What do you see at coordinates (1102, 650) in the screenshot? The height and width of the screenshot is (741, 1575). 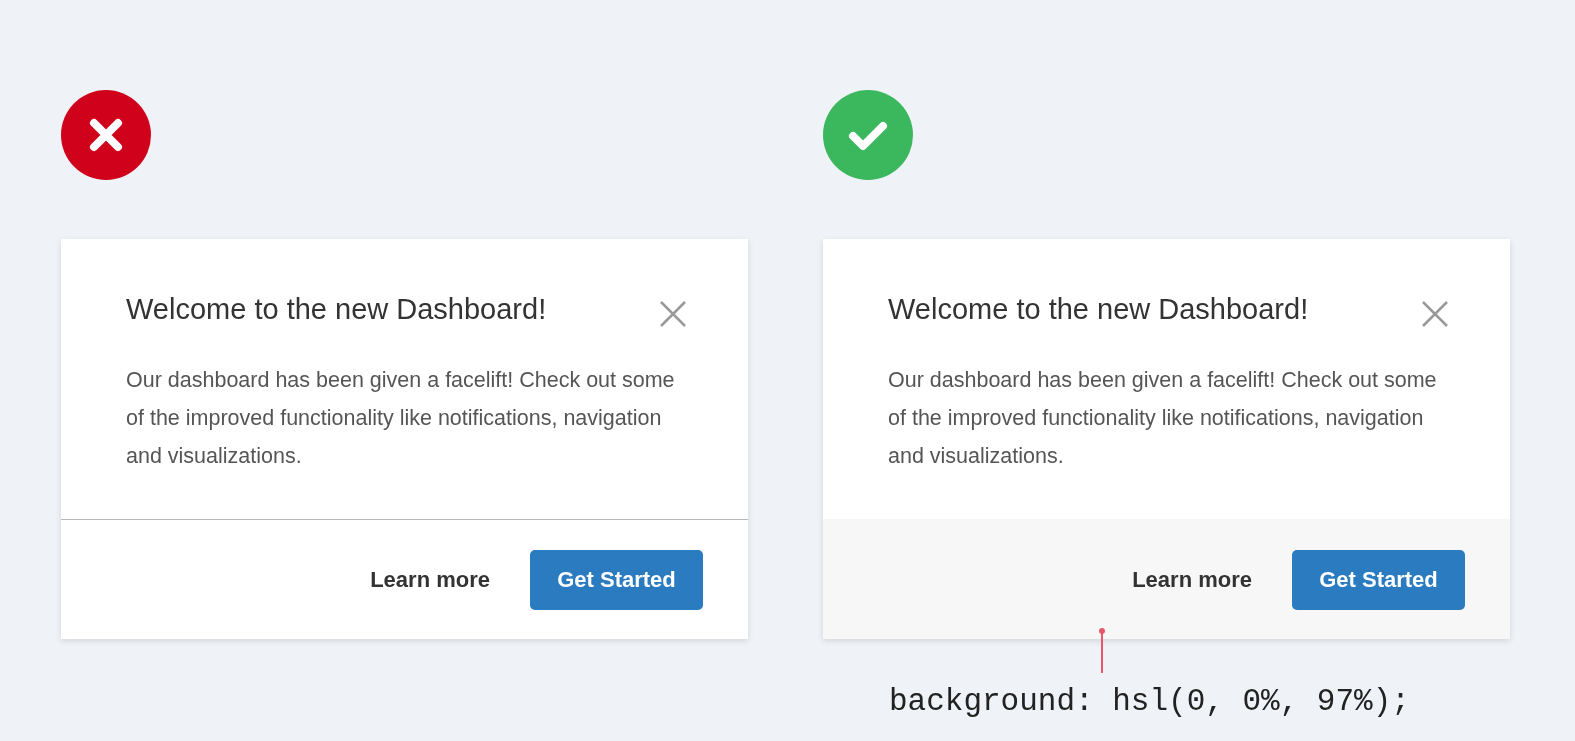 I see `leader-line` at bounding box center [1102, 650].